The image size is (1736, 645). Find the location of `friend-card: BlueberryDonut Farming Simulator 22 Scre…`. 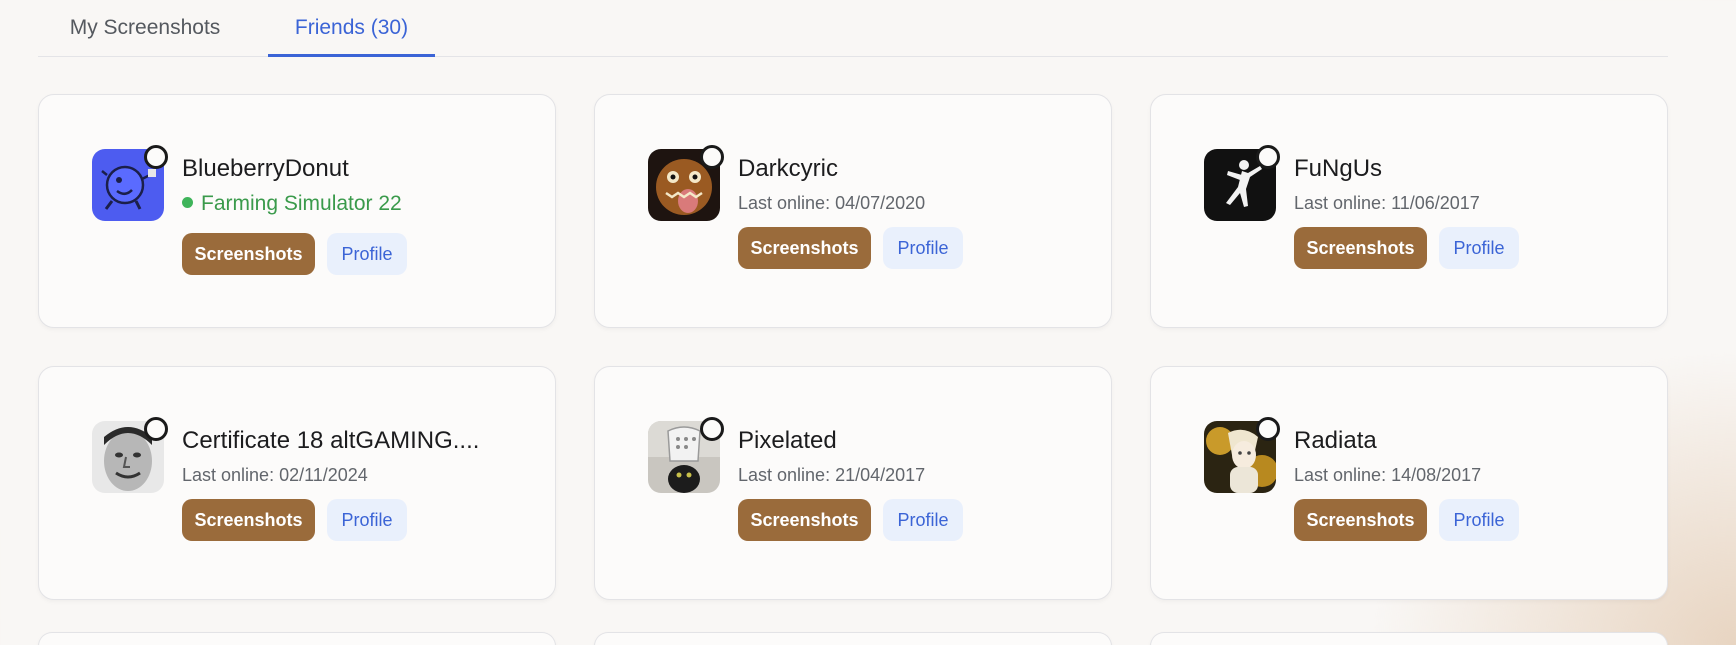

friend-card: BlueberryDonut Farming Simulator 22 Scre… is located at coordinates (297, 211).